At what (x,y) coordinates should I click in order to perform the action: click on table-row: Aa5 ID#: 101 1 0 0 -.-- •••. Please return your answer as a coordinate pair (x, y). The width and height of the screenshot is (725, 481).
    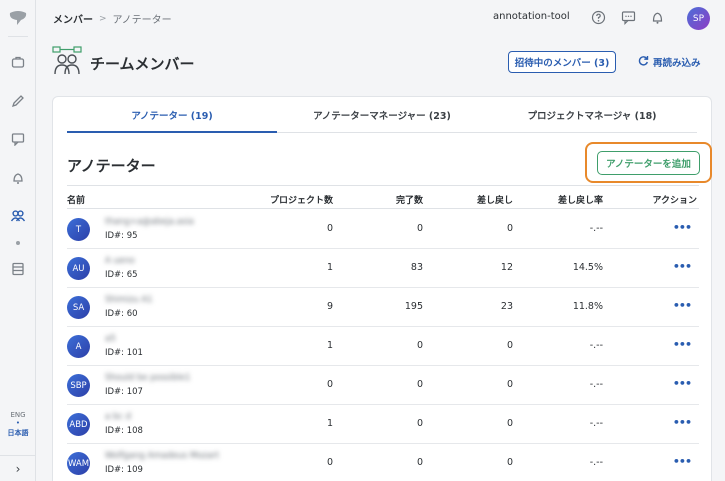
    Looking at the image, I should click on (383, 346).